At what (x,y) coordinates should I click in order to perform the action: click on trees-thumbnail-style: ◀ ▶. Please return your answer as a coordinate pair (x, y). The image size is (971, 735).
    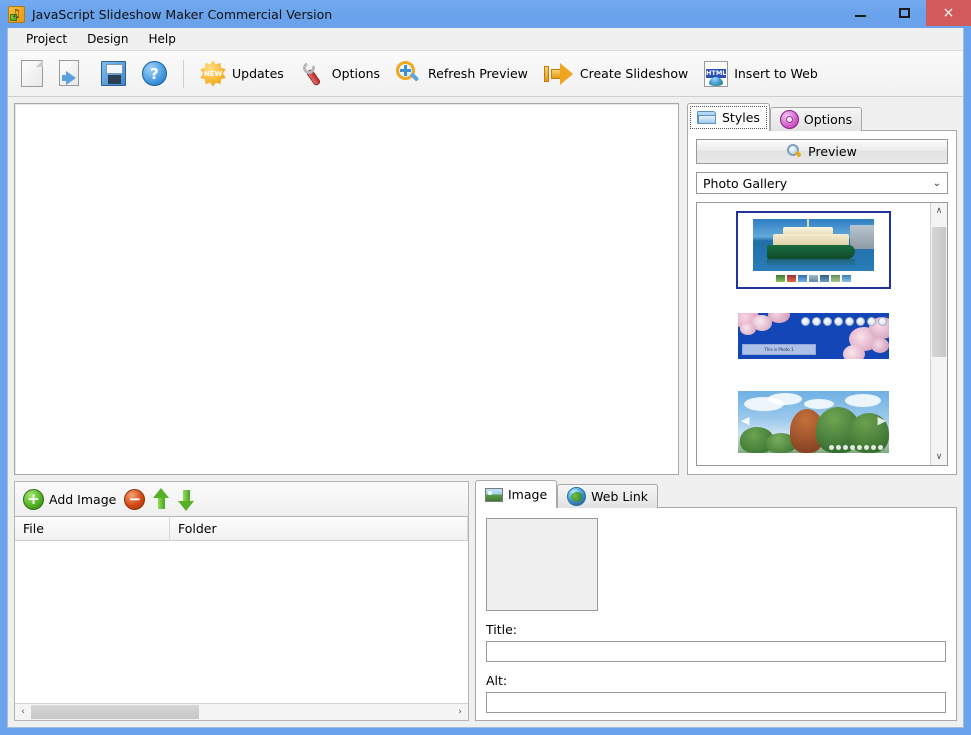
    Looking at the image, I should click on (813, 422).